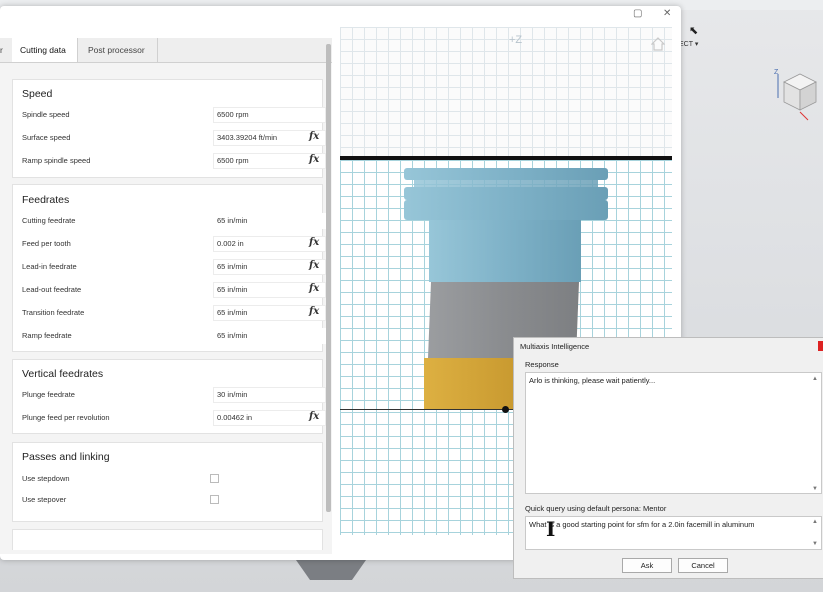 Image resolution: width=823 pixels, height=592 pixels. Describe the element at coordinates (551, 529) in the screenshot. I see `text-cursor-icon: I` at that location.